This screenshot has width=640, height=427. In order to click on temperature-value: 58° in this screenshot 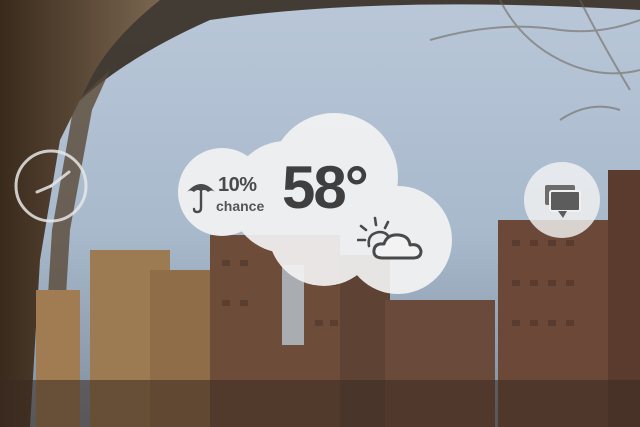, I will do `click(325, 187)`.